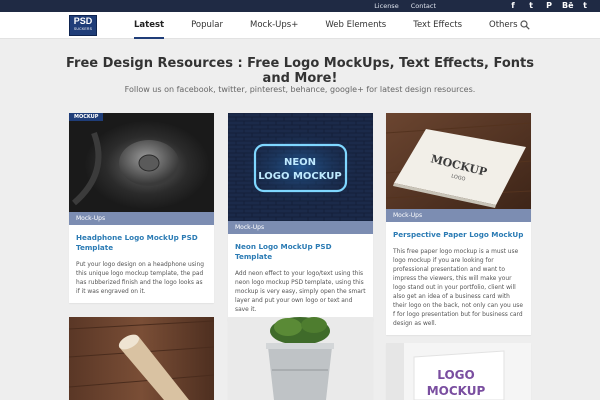  I want to click on nav-item-others: Others, so click(503, 25).